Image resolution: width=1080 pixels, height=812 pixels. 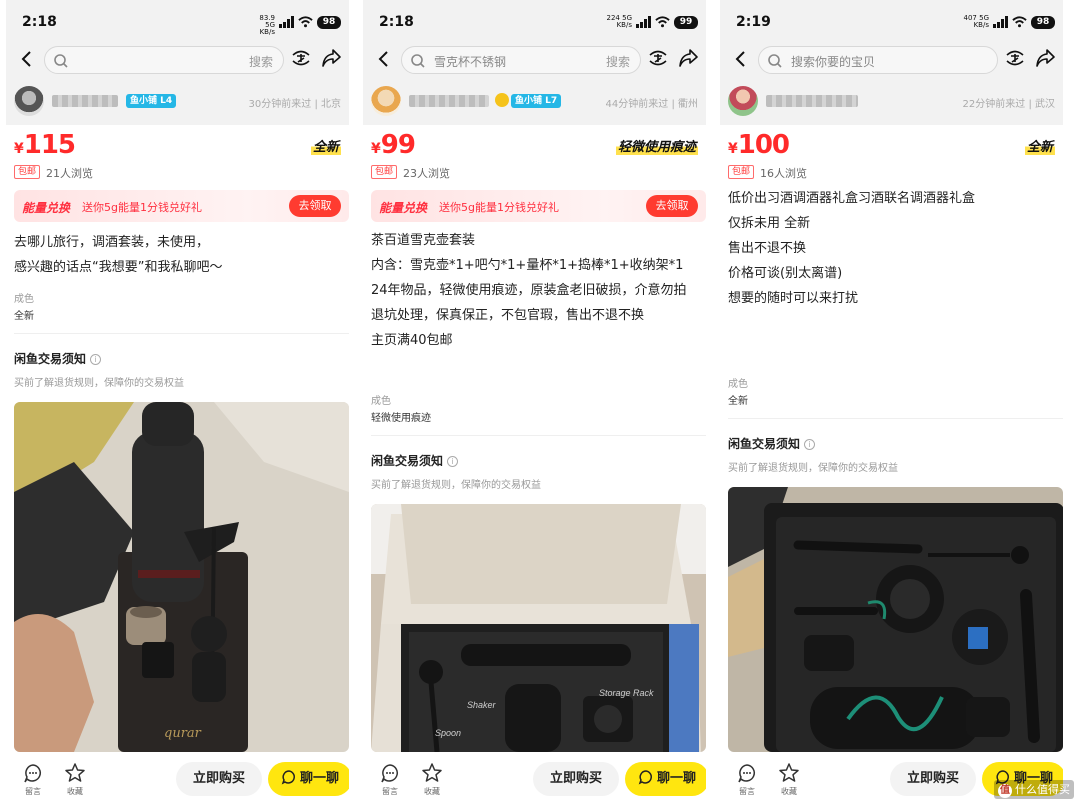 I want to click on price: ¥99, so click(x=393, y=145).